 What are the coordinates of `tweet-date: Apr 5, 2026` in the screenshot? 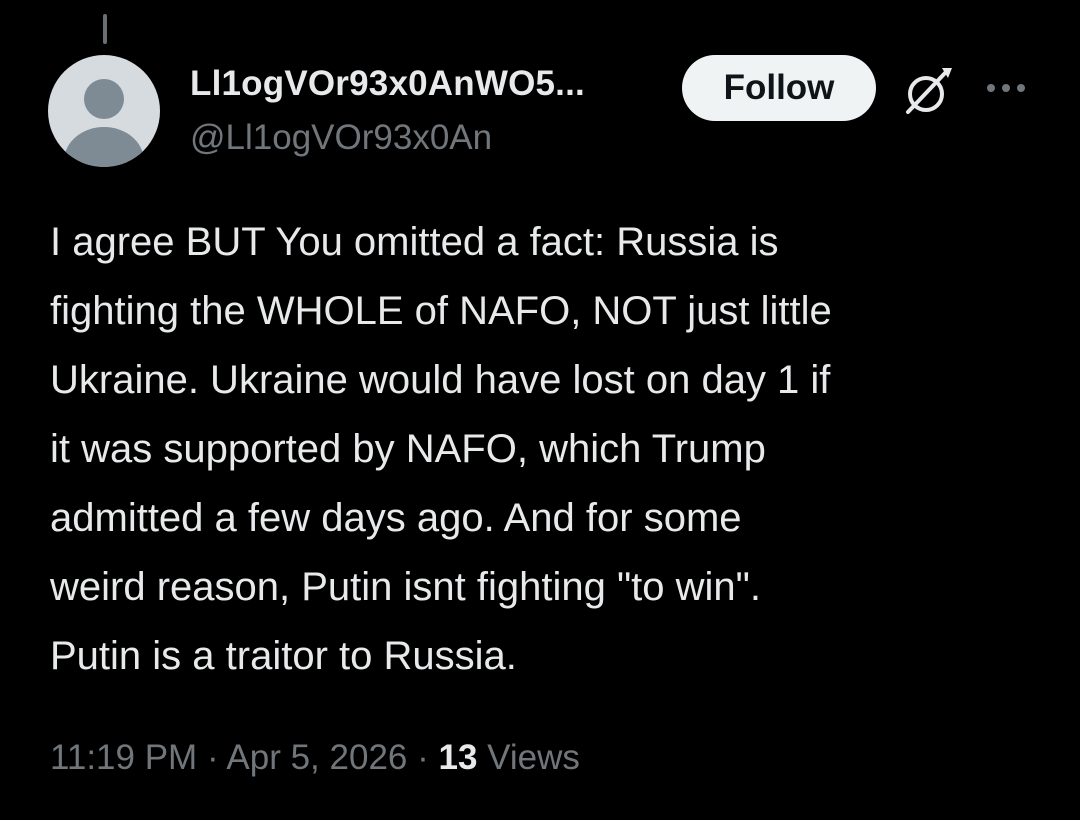 It's located at (316, 757).